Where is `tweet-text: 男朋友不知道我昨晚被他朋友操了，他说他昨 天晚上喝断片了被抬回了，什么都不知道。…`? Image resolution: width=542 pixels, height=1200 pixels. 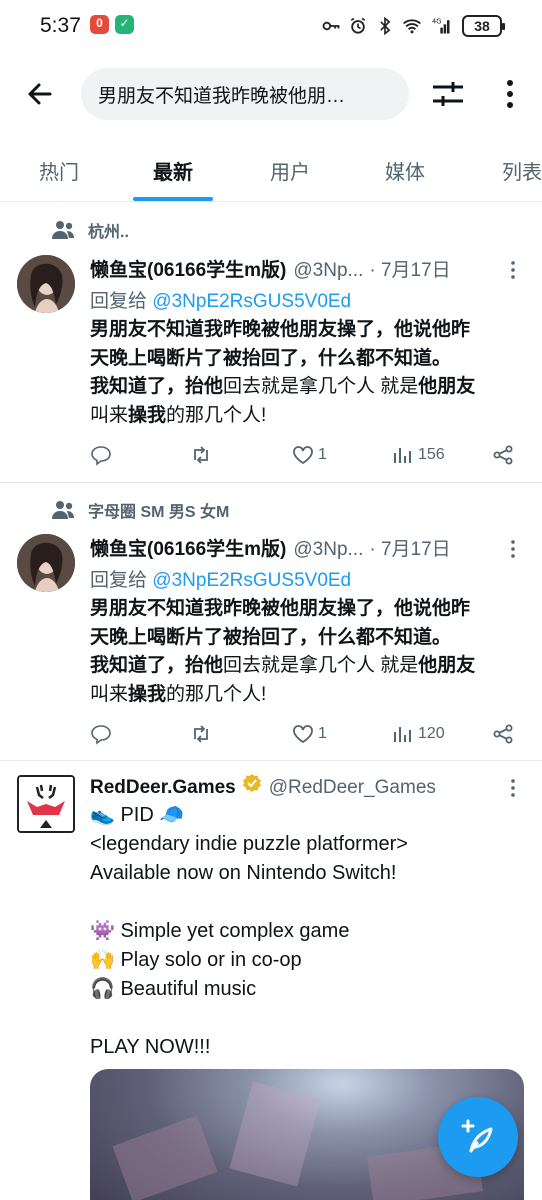
tweet-text: 男朋友不知道我昨晚被他朋友操了，他说他昨 天晚上喝断片了被抬回了，什么都不知道。… is located at coordinates (310, 373).